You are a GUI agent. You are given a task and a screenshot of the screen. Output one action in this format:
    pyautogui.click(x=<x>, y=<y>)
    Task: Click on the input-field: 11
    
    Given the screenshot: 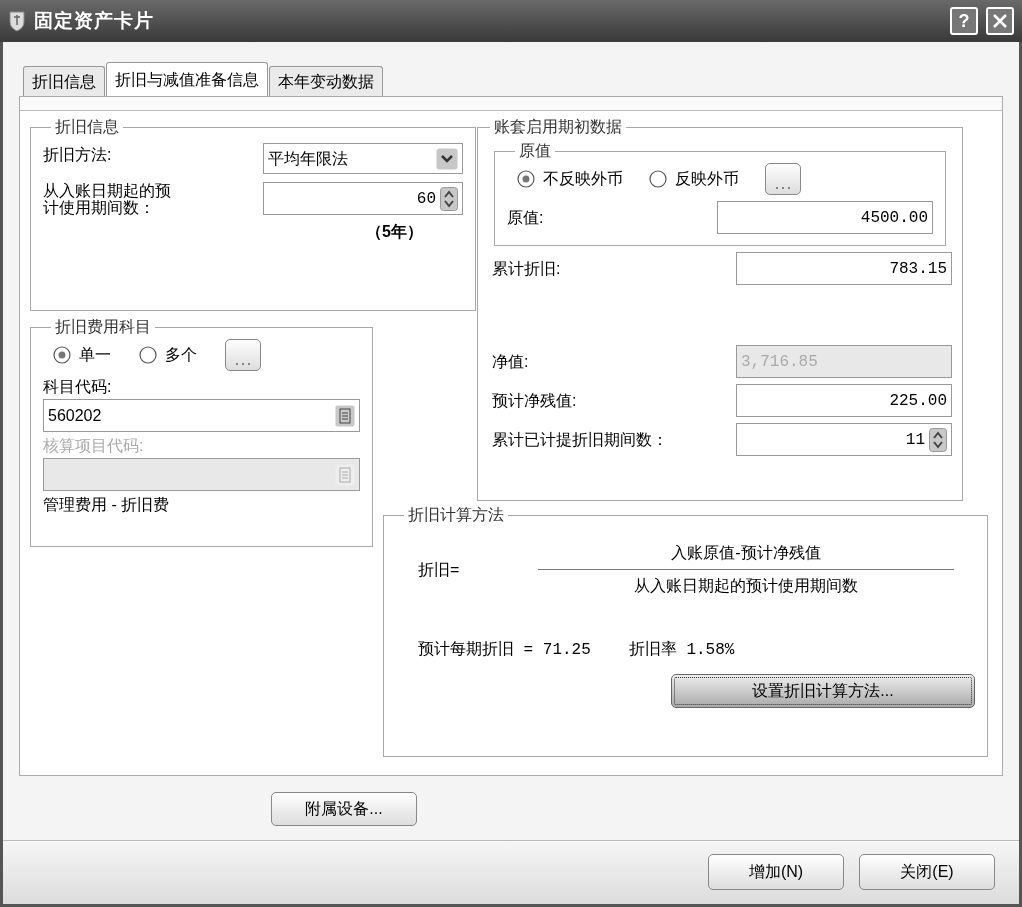 What is the action you would take?
    pyautogui.click(x=844, y=439)
    